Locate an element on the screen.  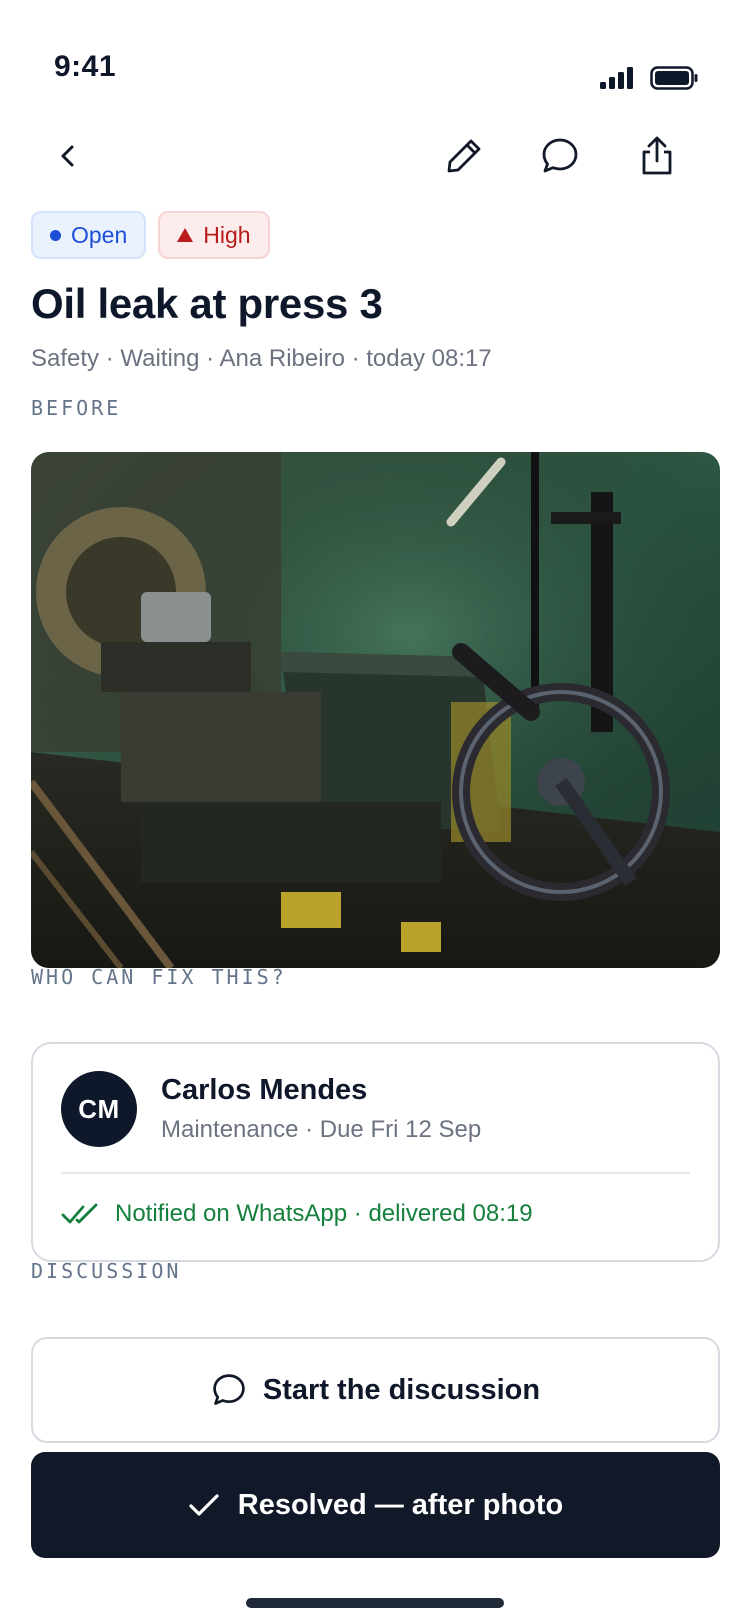
double-check-icon is located at coordinates (79, 1213).